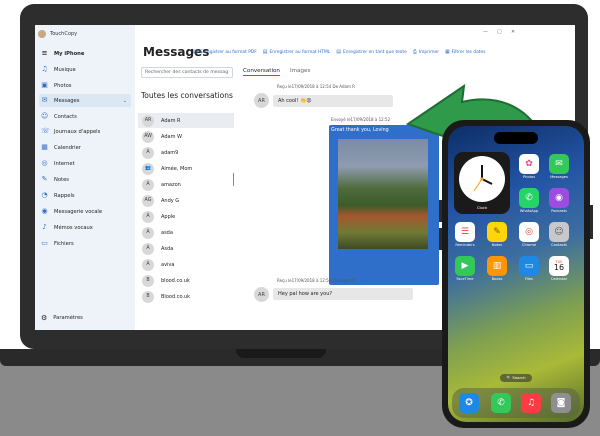 The width and height of the screenshot is (600, 436). What do you see at coordinates (85, 243) in the screenshot?
I see `sidebar-item-files: ▭ Fichiers` at bounding box center [85, 243].